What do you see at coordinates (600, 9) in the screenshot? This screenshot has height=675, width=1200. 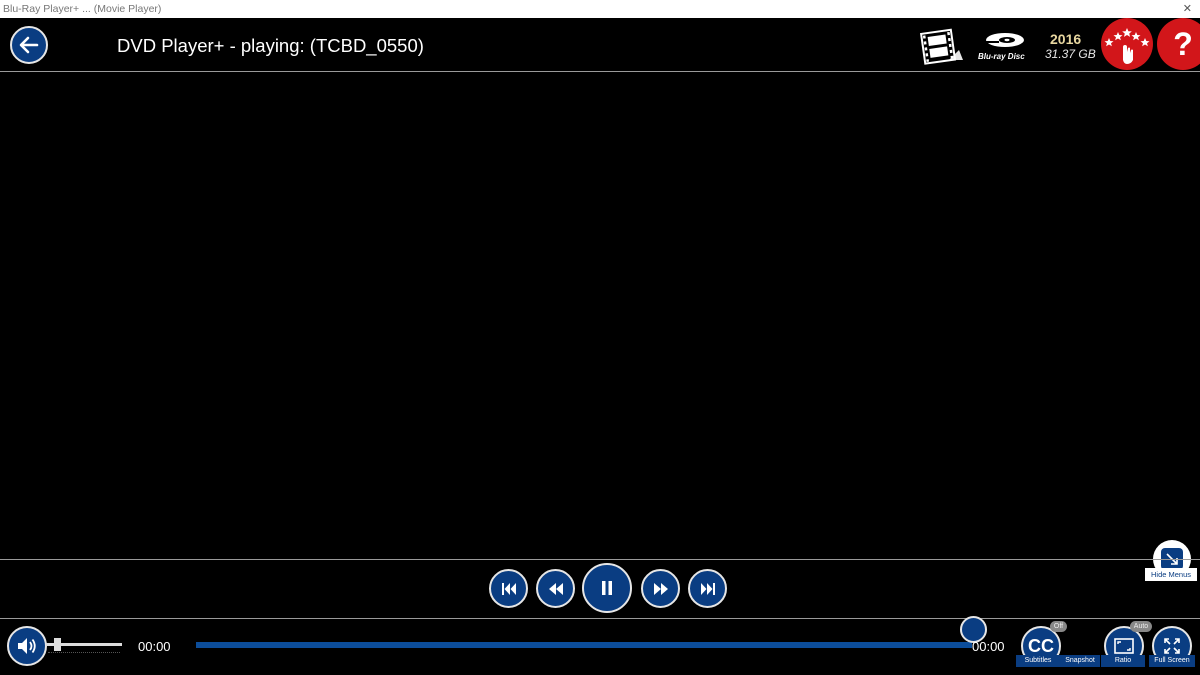 I see `window-titlebar: Blu-Ray Player+ ... (Movie Player) ✕` at bounding box center [600, 9].